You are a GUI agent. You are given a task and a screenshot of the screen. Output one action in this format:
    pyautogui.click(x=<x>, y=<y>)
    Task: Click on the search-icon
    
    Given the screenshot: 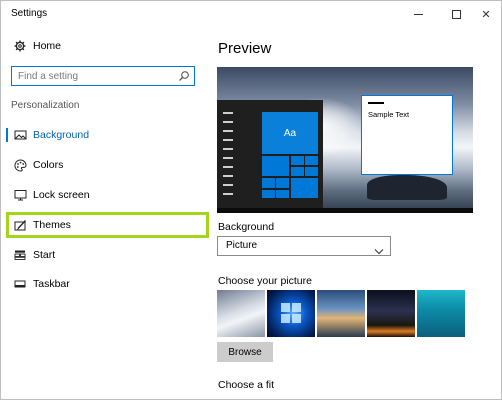 What is the action you would take?
    pyautogui.click(x=184, y=75)
    